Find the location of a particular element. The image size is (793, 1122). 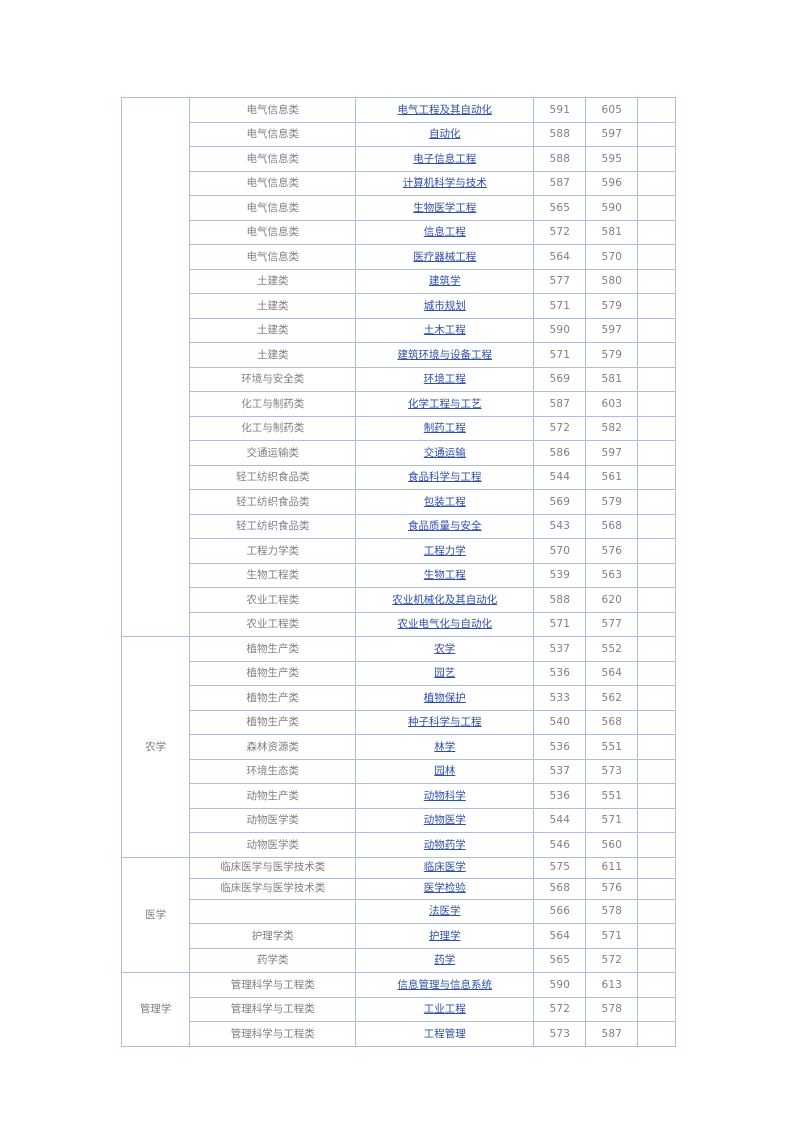

score-max-cell: 560 is located at coordinates (612, 845).